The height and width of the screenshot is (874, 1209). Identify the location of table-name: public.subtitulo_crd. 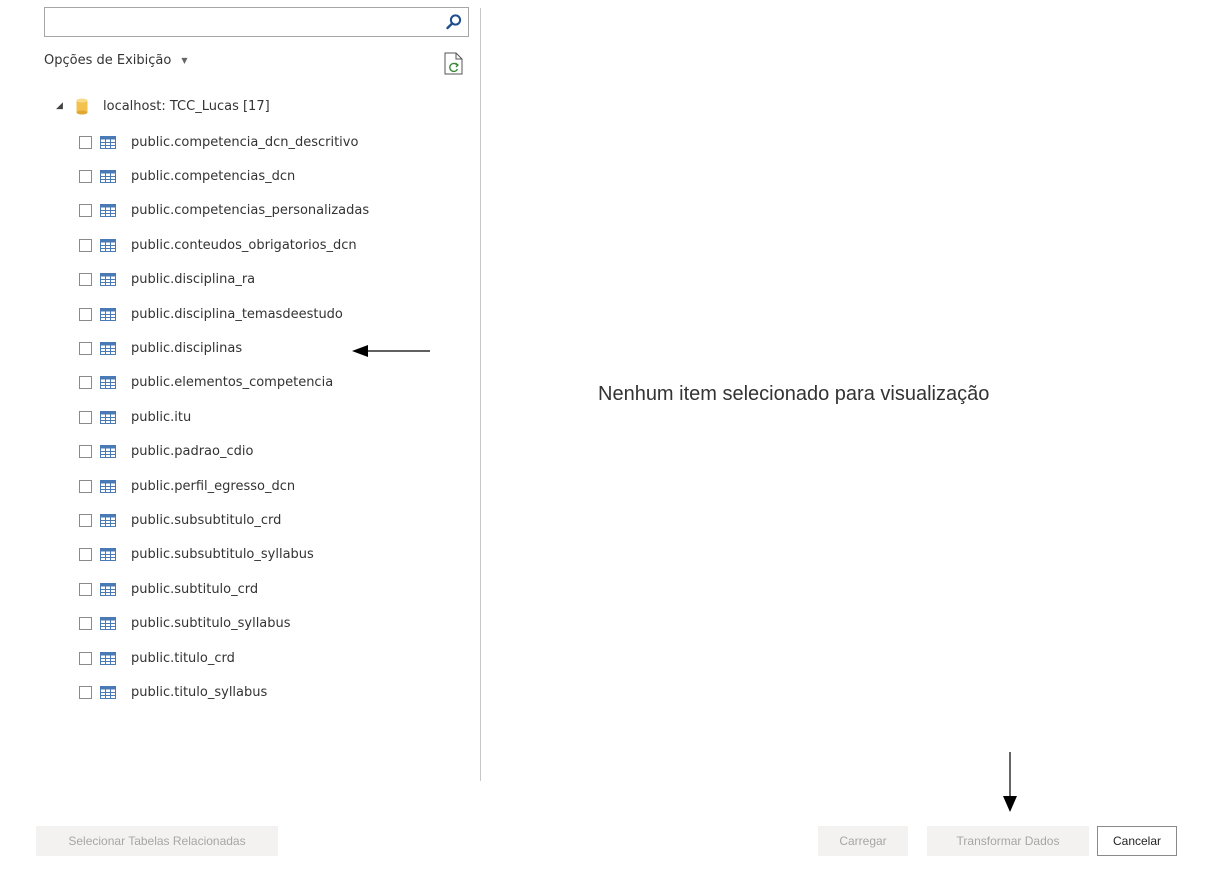
(195, 589).